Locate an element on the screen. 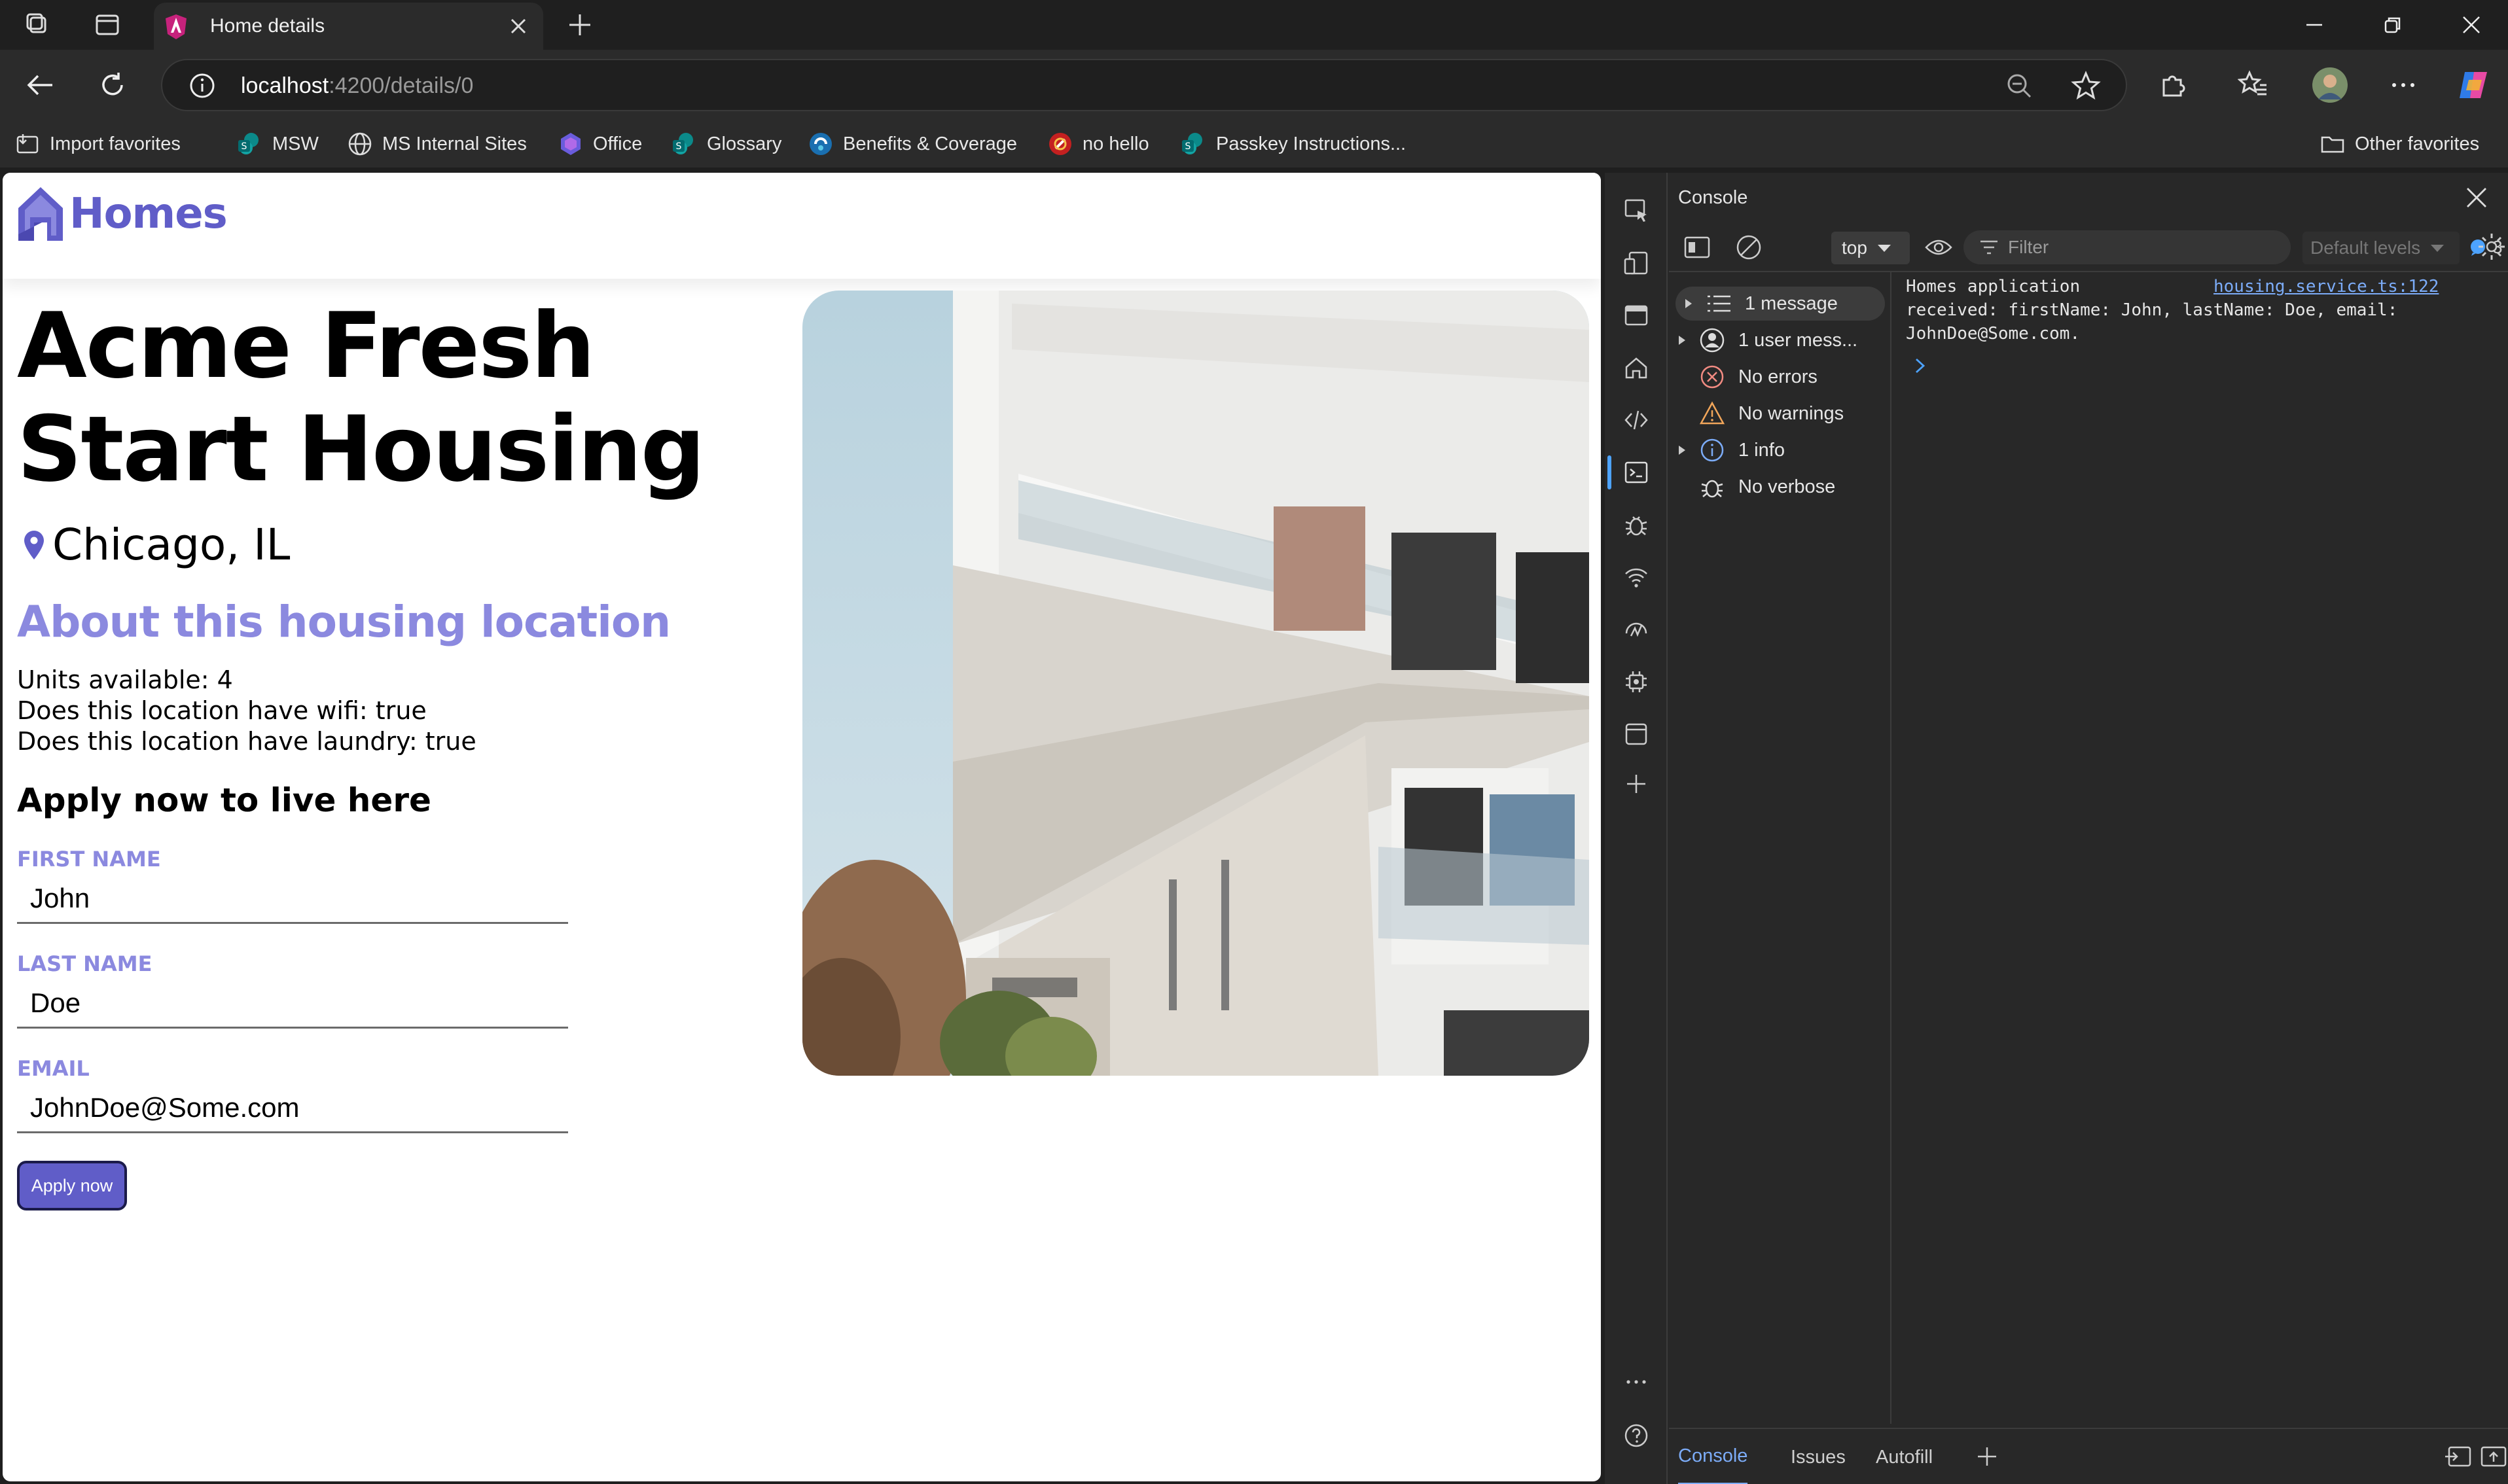 The height and width of the screenshot is (1484, 2508). help-icon is located at coordinates (1636, 1436).